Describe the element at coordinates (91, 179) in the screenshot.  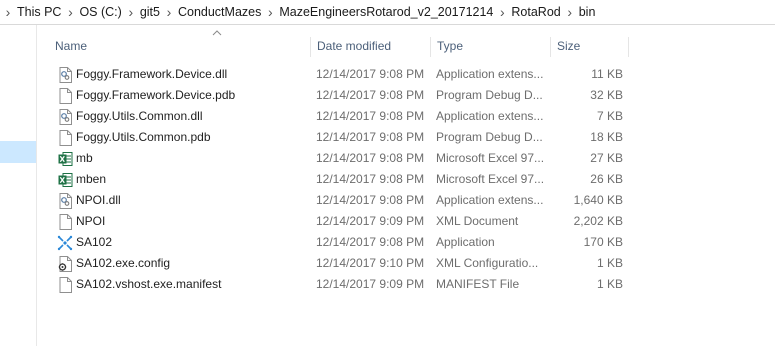
I see `file-name: mben` at that location.